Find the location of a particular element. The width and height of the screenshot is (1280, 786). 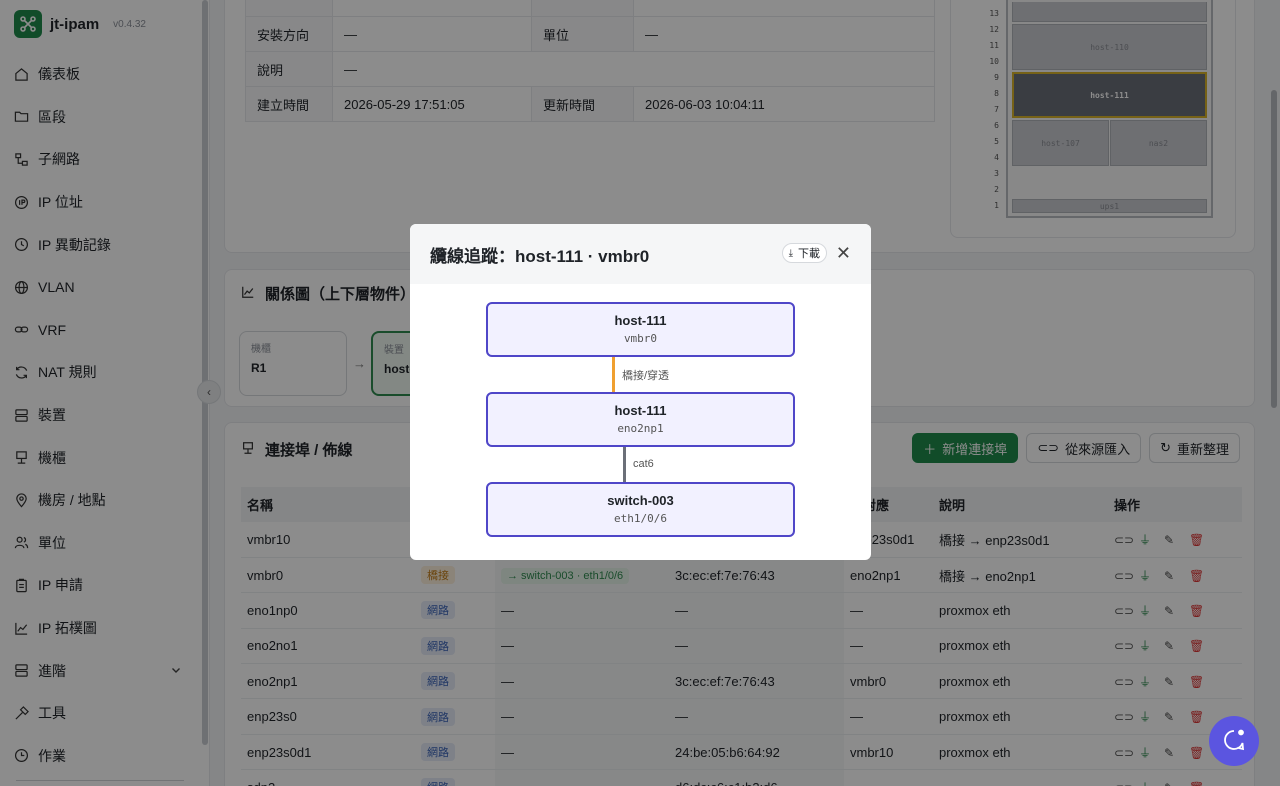

download-button: ⤓ 下載 is located at coordinates (804, 253).